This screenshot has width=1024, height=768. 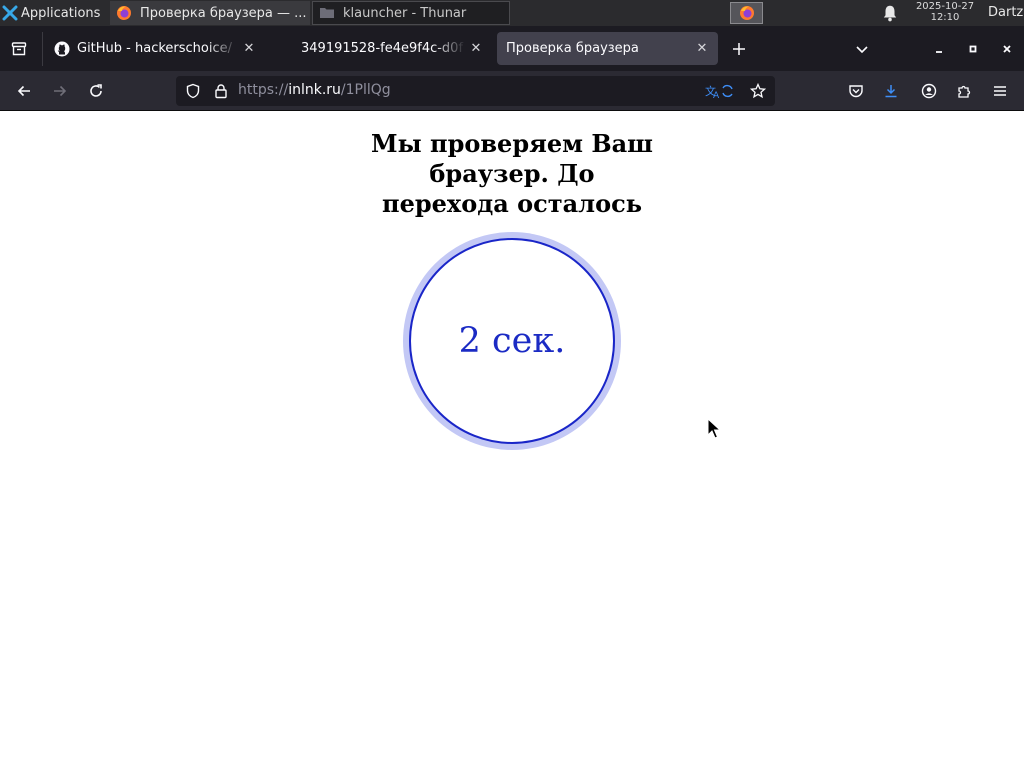 I want to click on taskbar-clock: 2025-10-27 12:10, so click(x=945, y=12).